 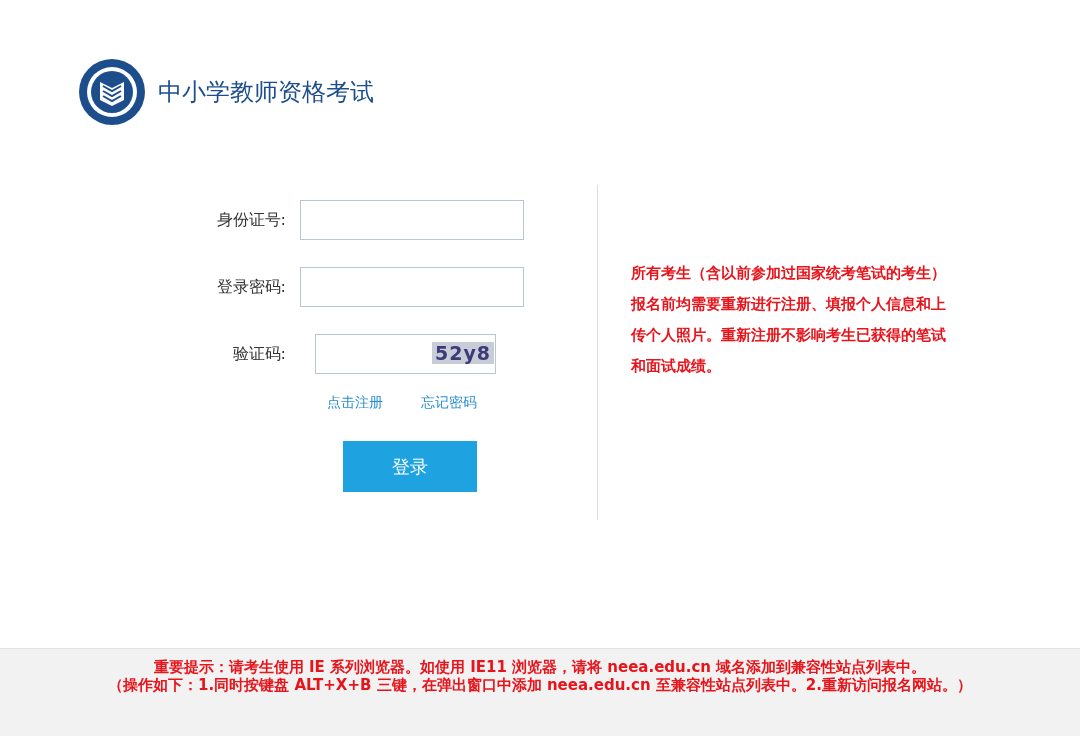 What do you see at coordinates (250, 287) in the screenshot?
I see `field-label: 登录密码:` at bounding box center [250, 287].